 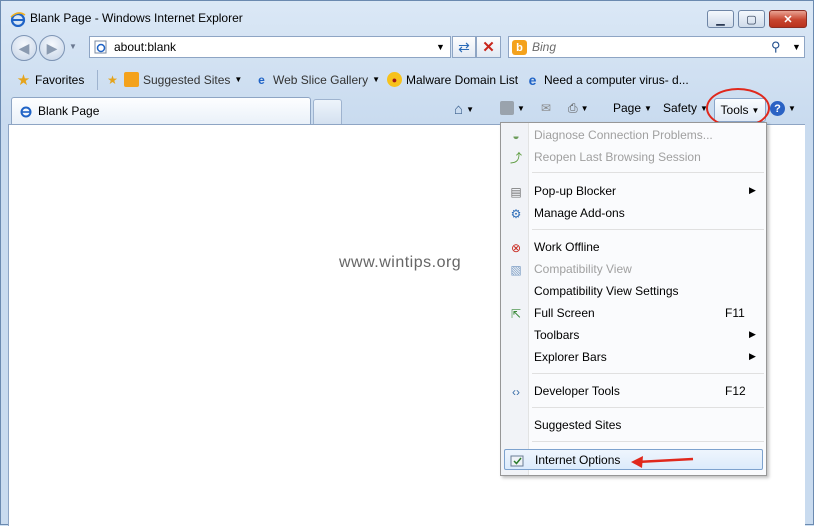 I want to click on search-input: Bing, so click(x=544, y=47).